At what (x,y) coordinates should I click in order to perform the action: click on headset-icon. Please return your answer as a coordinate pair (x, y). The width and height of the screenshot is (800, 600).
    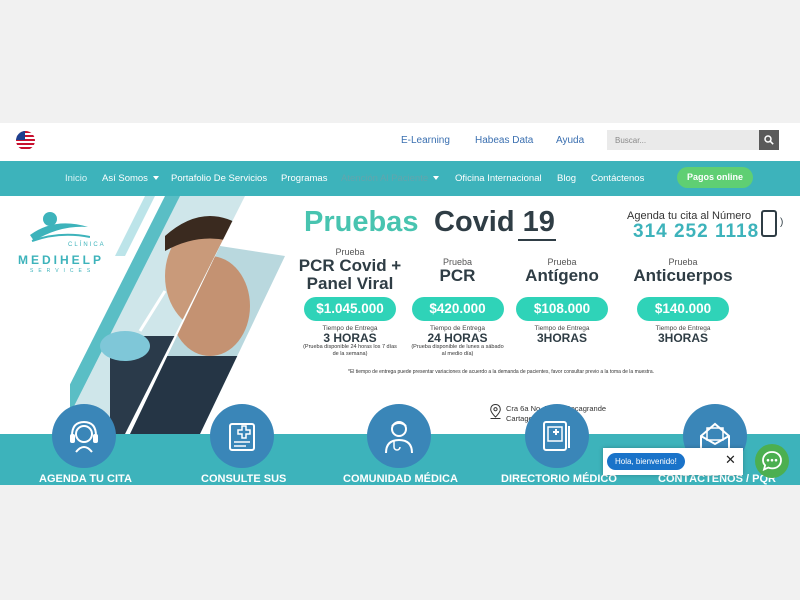
    Looking at the image, I should click on (84, 436).